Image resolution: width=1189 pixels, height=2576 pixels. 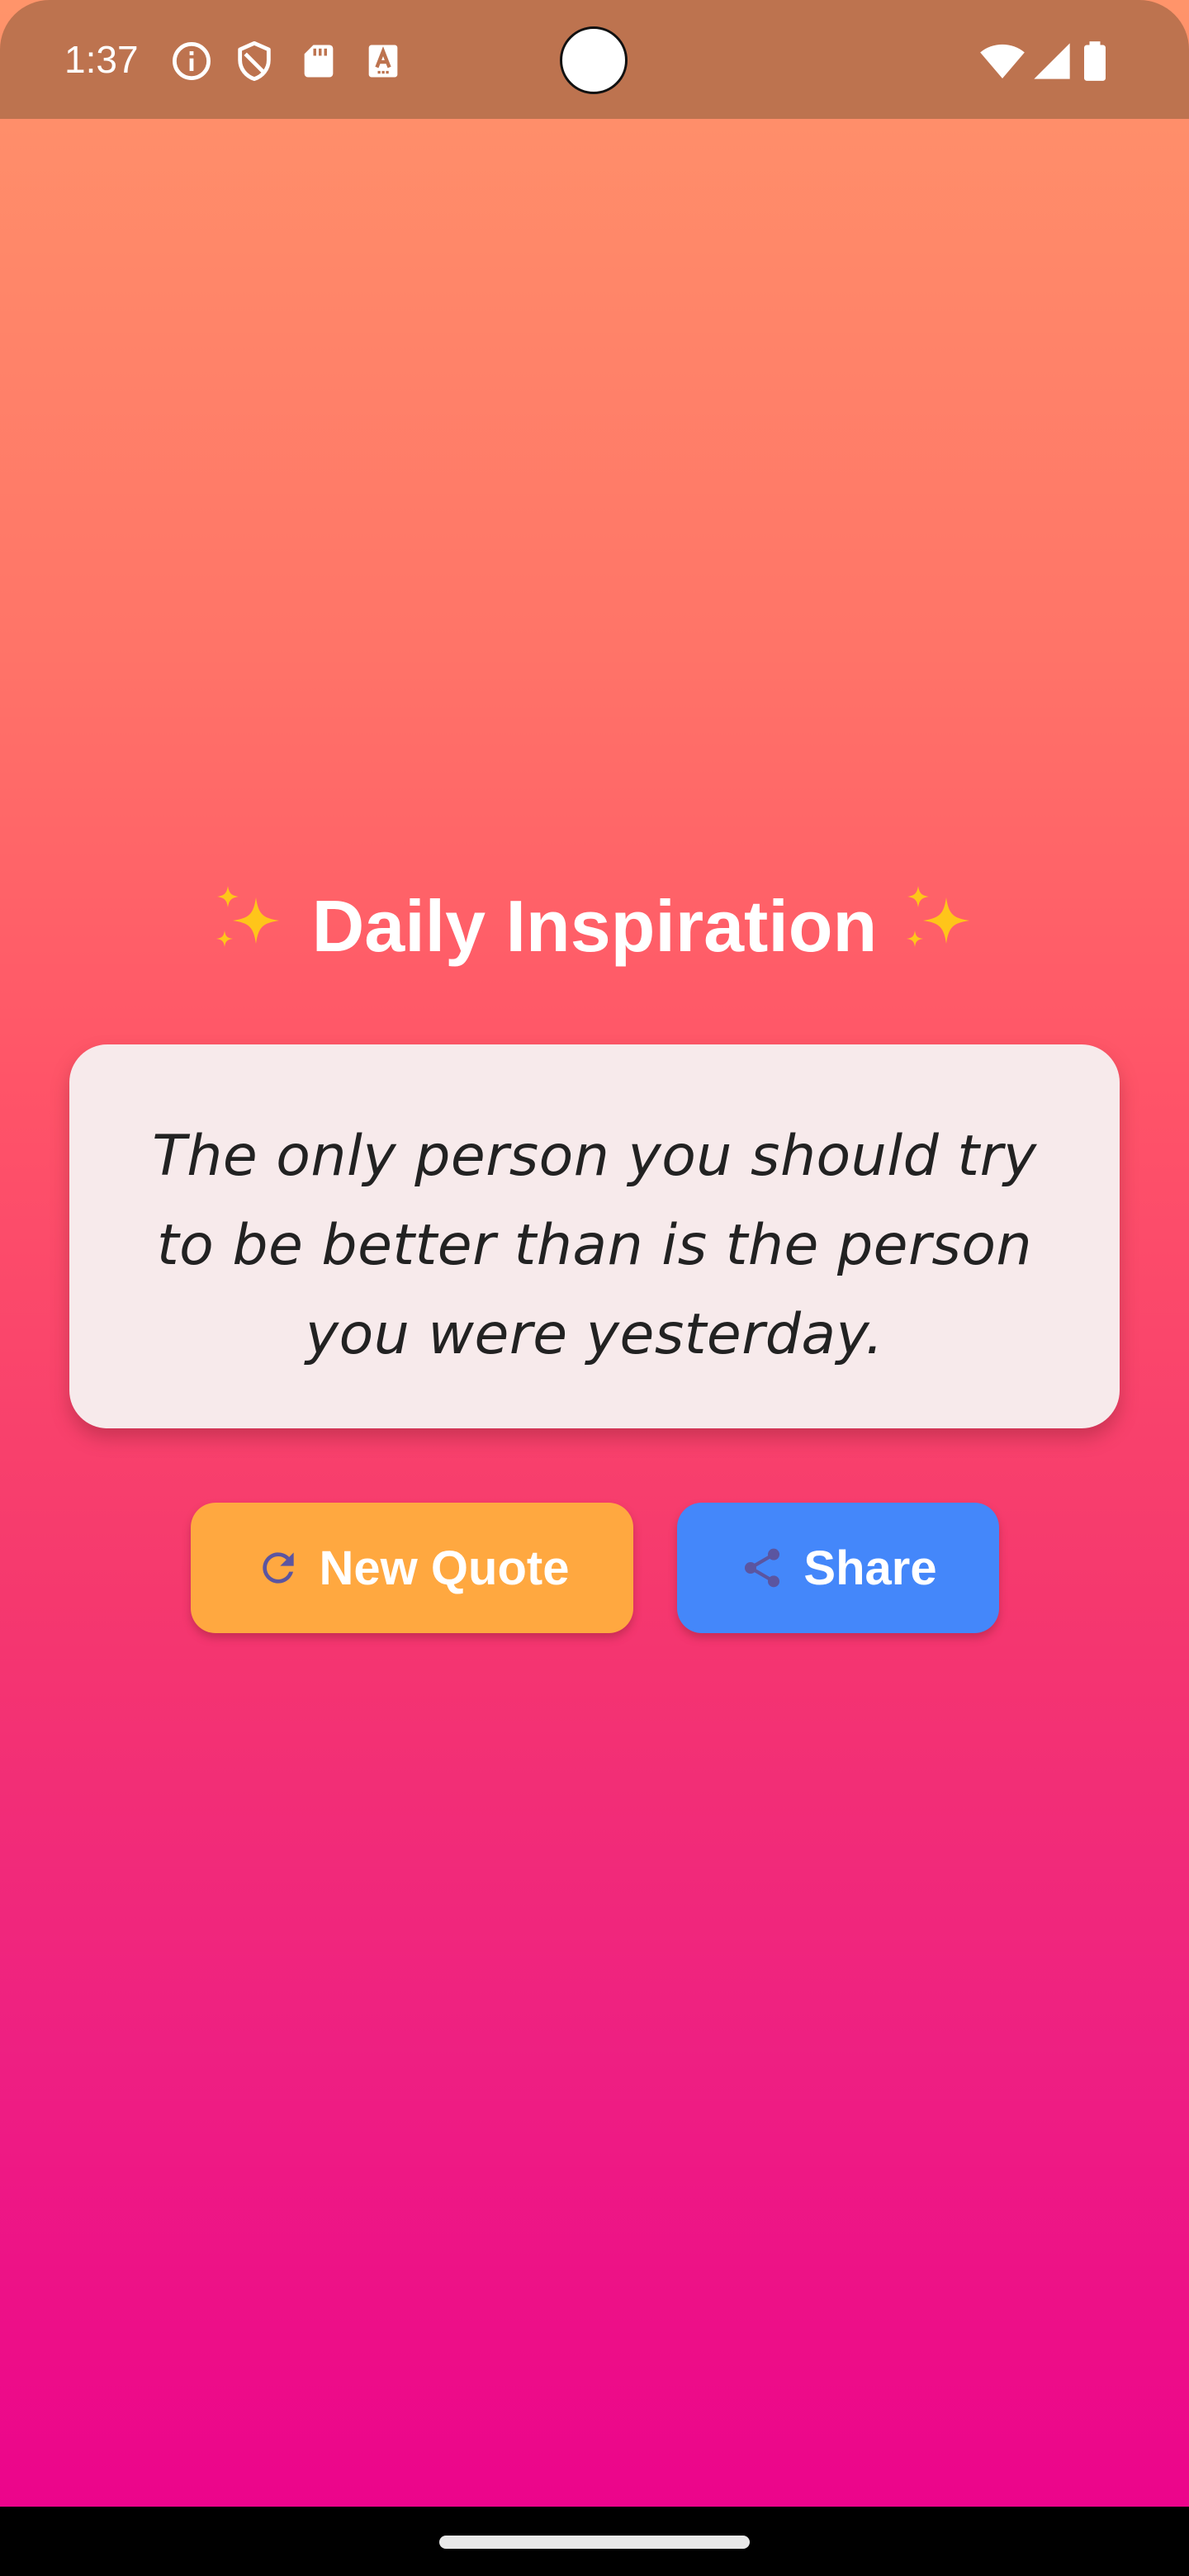 What do you see at coordinates (383, 61) in the screenshot?
I see `keyboard-a-icon` at bounding box center [383, 61].